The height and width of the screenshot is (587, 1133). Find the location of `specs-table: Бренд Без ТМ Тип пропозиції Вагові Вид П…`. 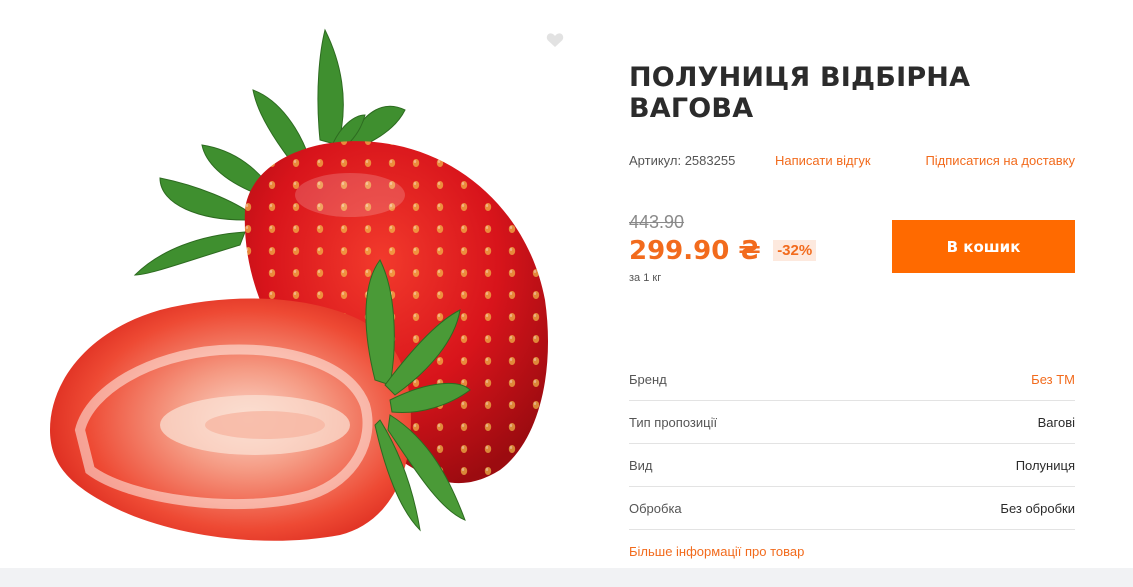

specs-table: Бренд Без ТМ Тип пропозиції Вагові Вид П… is located at coordinates (852, 444).